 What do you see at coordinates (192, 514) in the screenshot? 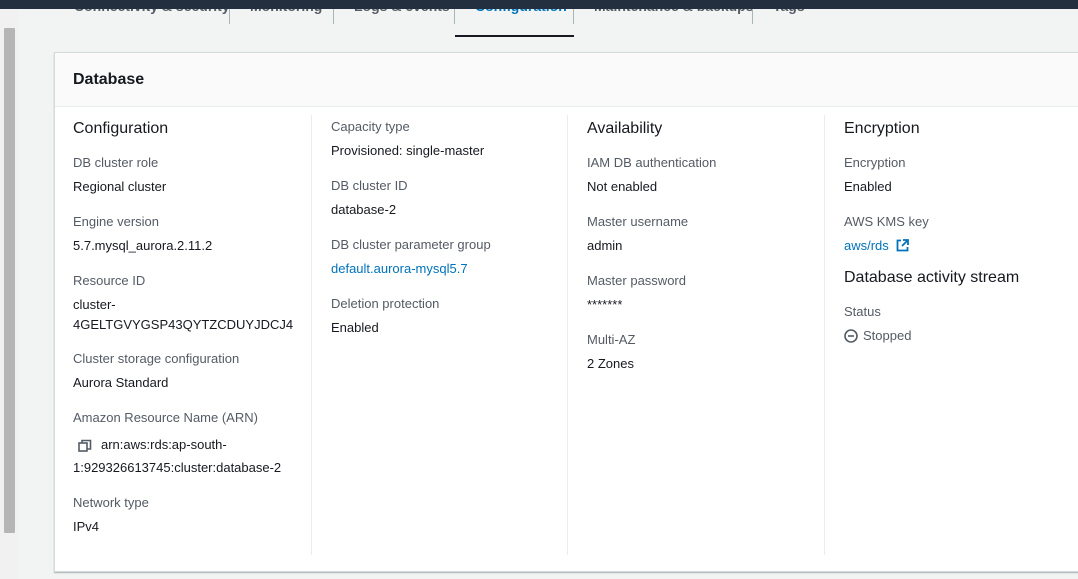
I see `network-type-field: Network type IPv4` at bounding box center [192, 514].